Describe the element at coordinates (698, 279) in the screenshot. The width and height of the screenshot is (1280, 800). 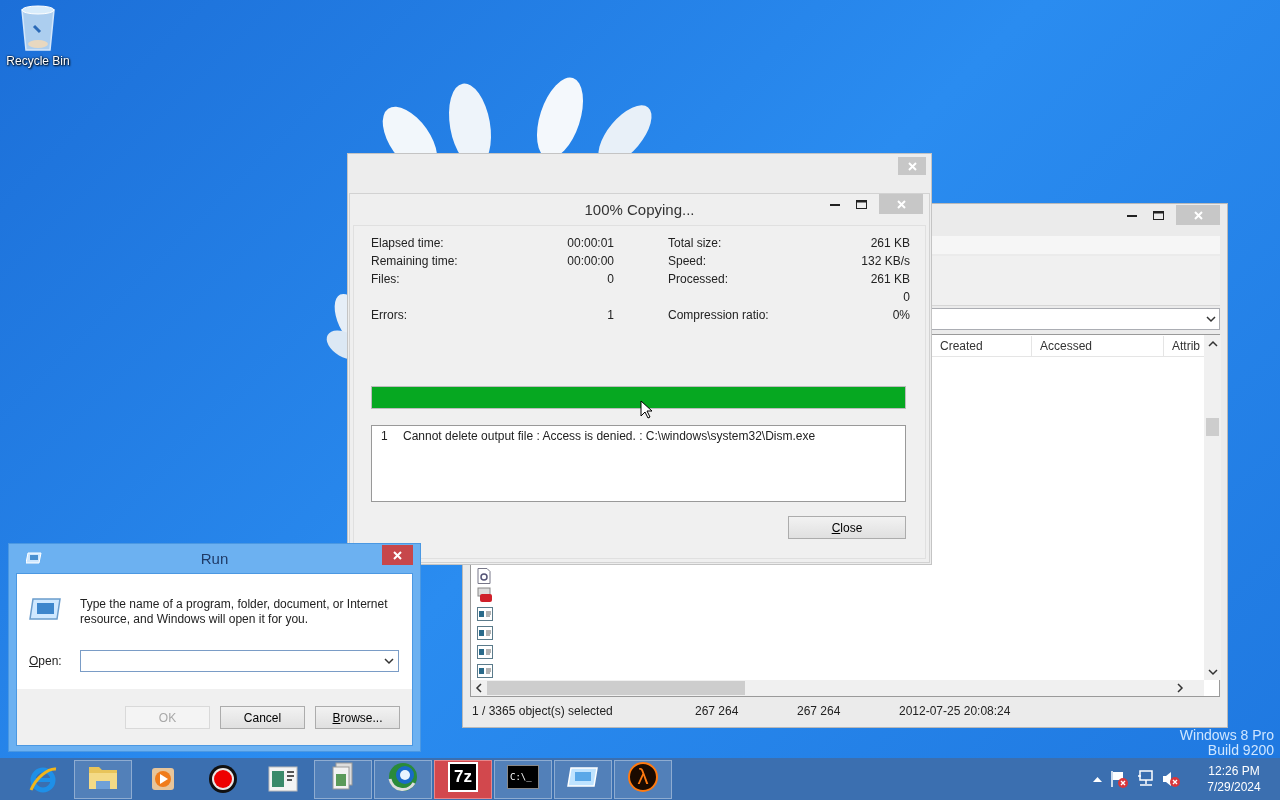
I see `stat-label: Processed:` at that location.